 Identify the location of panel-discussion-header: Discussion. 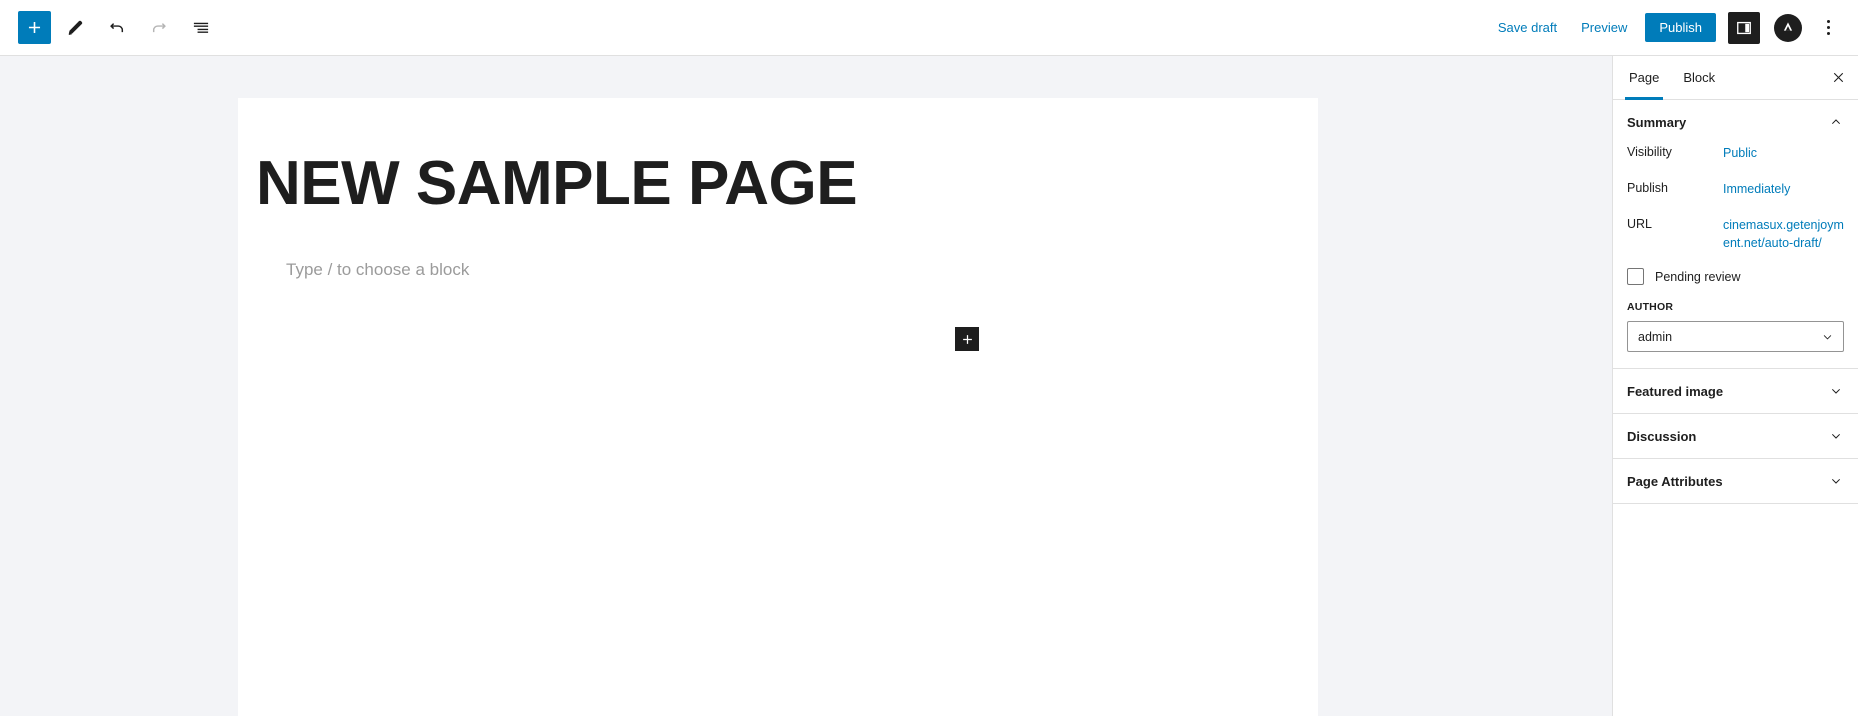
(1735, 436).